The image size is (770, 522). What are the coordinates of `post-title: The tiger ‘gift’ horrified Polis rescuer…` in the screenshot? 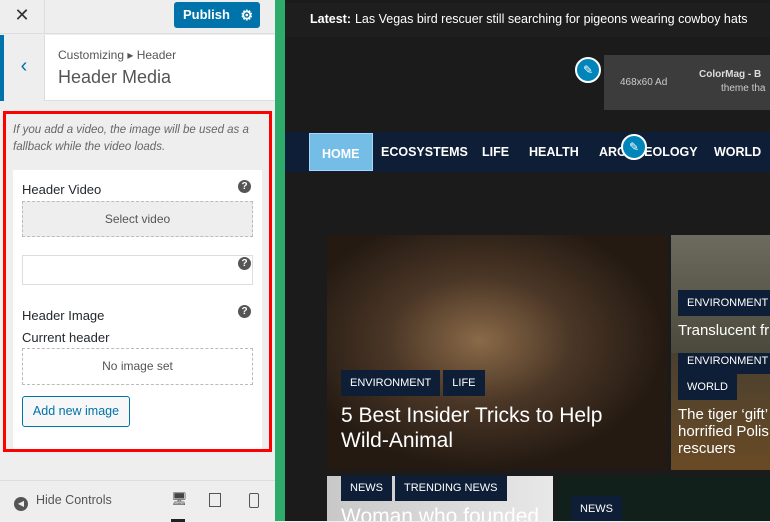 It's located at (724, 431).